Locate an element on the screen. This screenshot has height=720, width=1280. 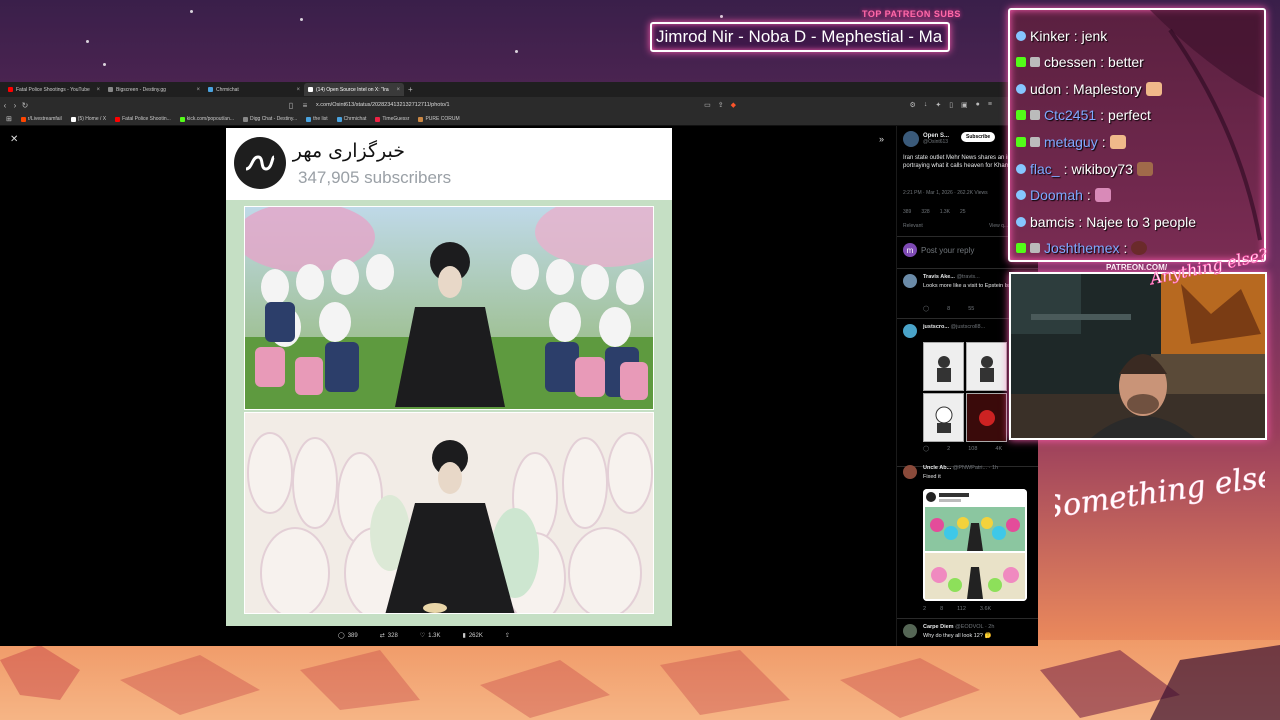
bookmark-icon: ▯ is located at coordinates (291, 105).